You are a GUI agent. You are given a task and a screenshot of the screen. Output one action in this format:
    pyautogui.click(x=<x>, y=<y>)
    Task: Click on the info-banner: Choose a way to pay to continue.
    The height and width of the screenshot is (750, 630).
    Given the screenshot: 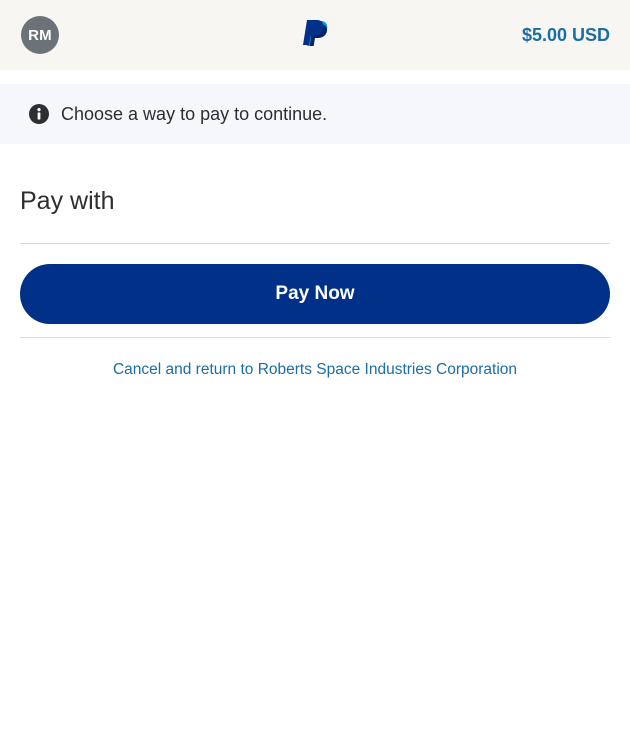 What is the action you would take?
    pyautogui.click(x=315, y=114)
    